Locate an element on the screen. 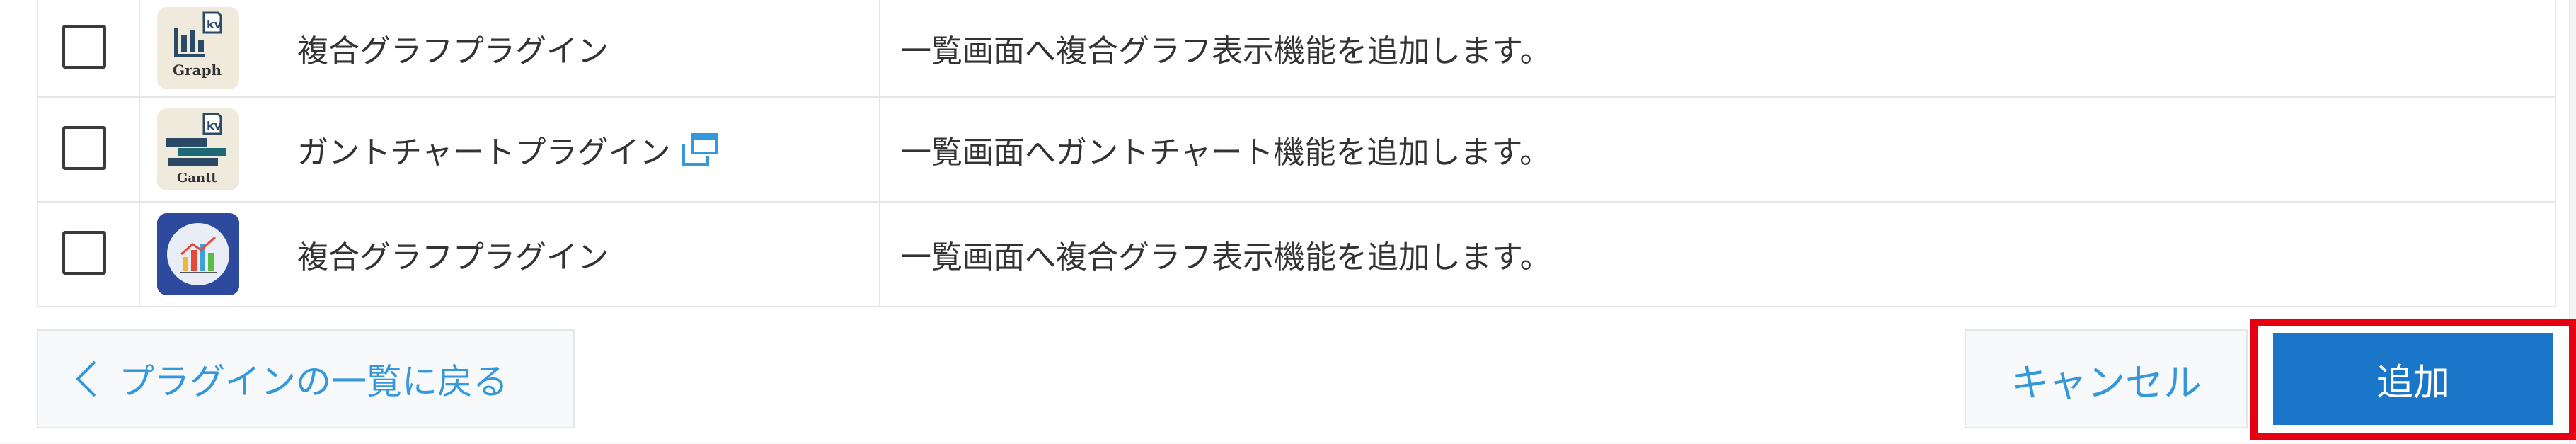  gantt-kv-icon: kv Gantt is located at coordinates (198, 149).